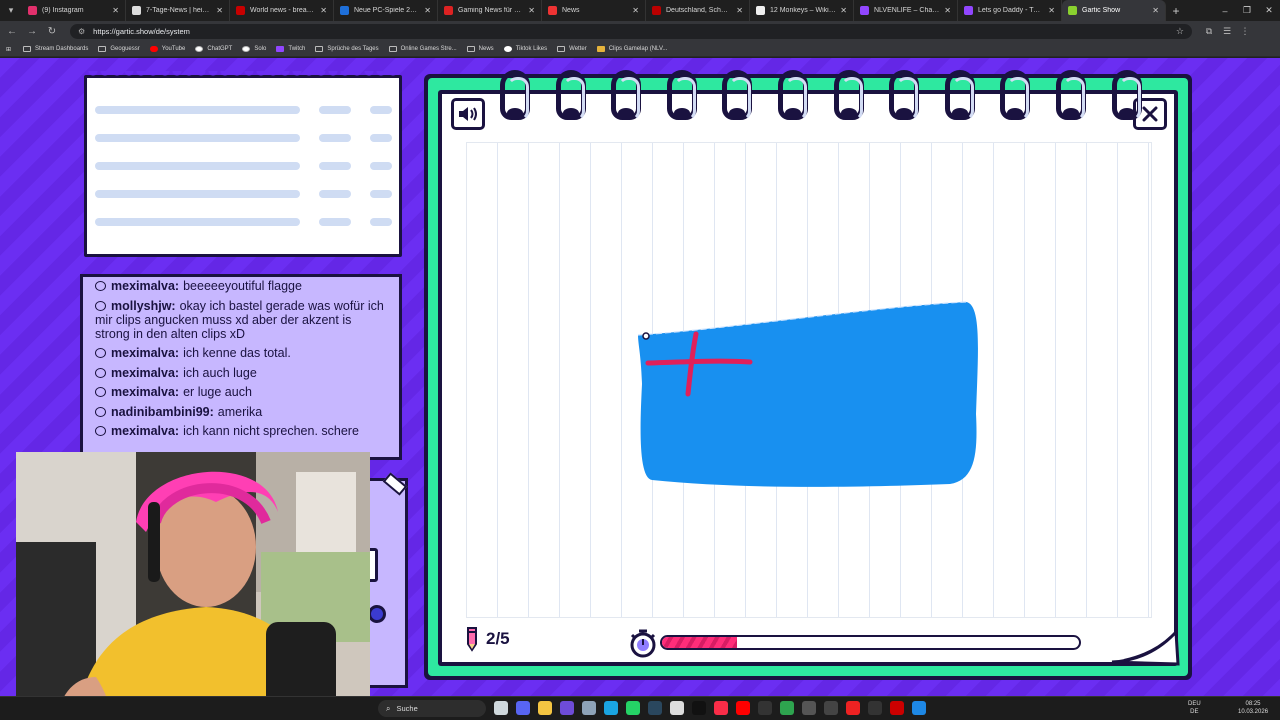 The image size is (1280, 720). Describe the element at coordinates (199, 49) in the screenshot. I see `chatgpt-icon` at that location.